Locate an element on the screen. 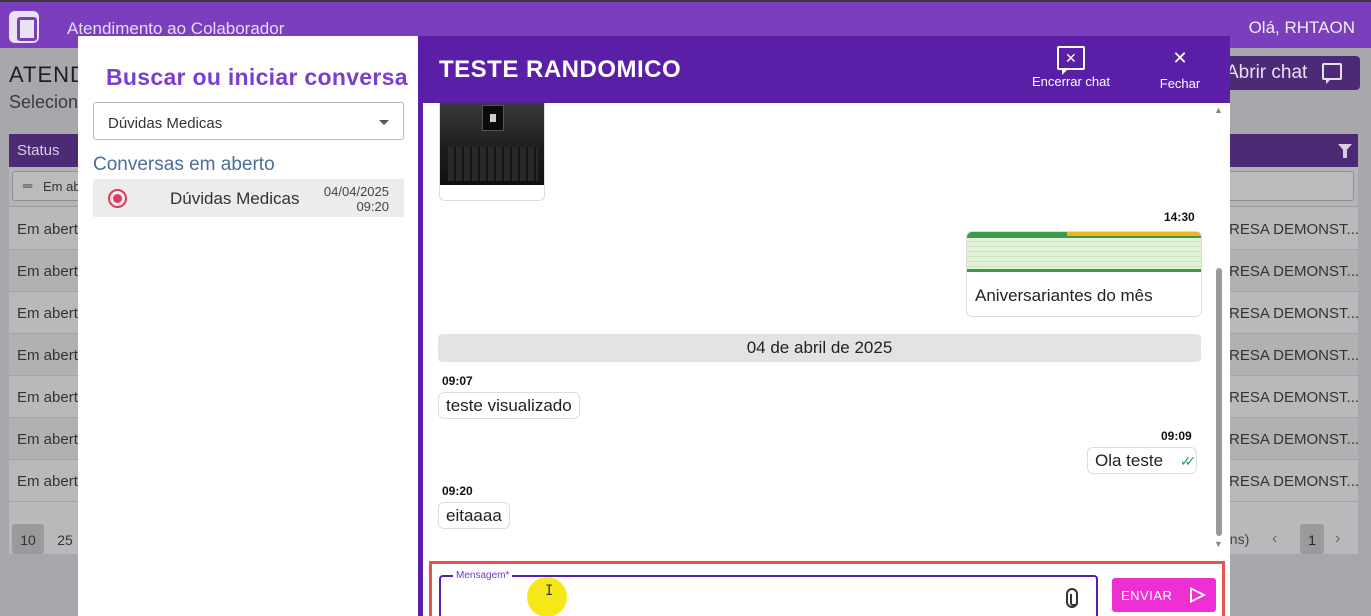 Image resolution: width=1371 pixels, height=616 pixels. scrollbar-thumb is located at coordinates (1219, 402).